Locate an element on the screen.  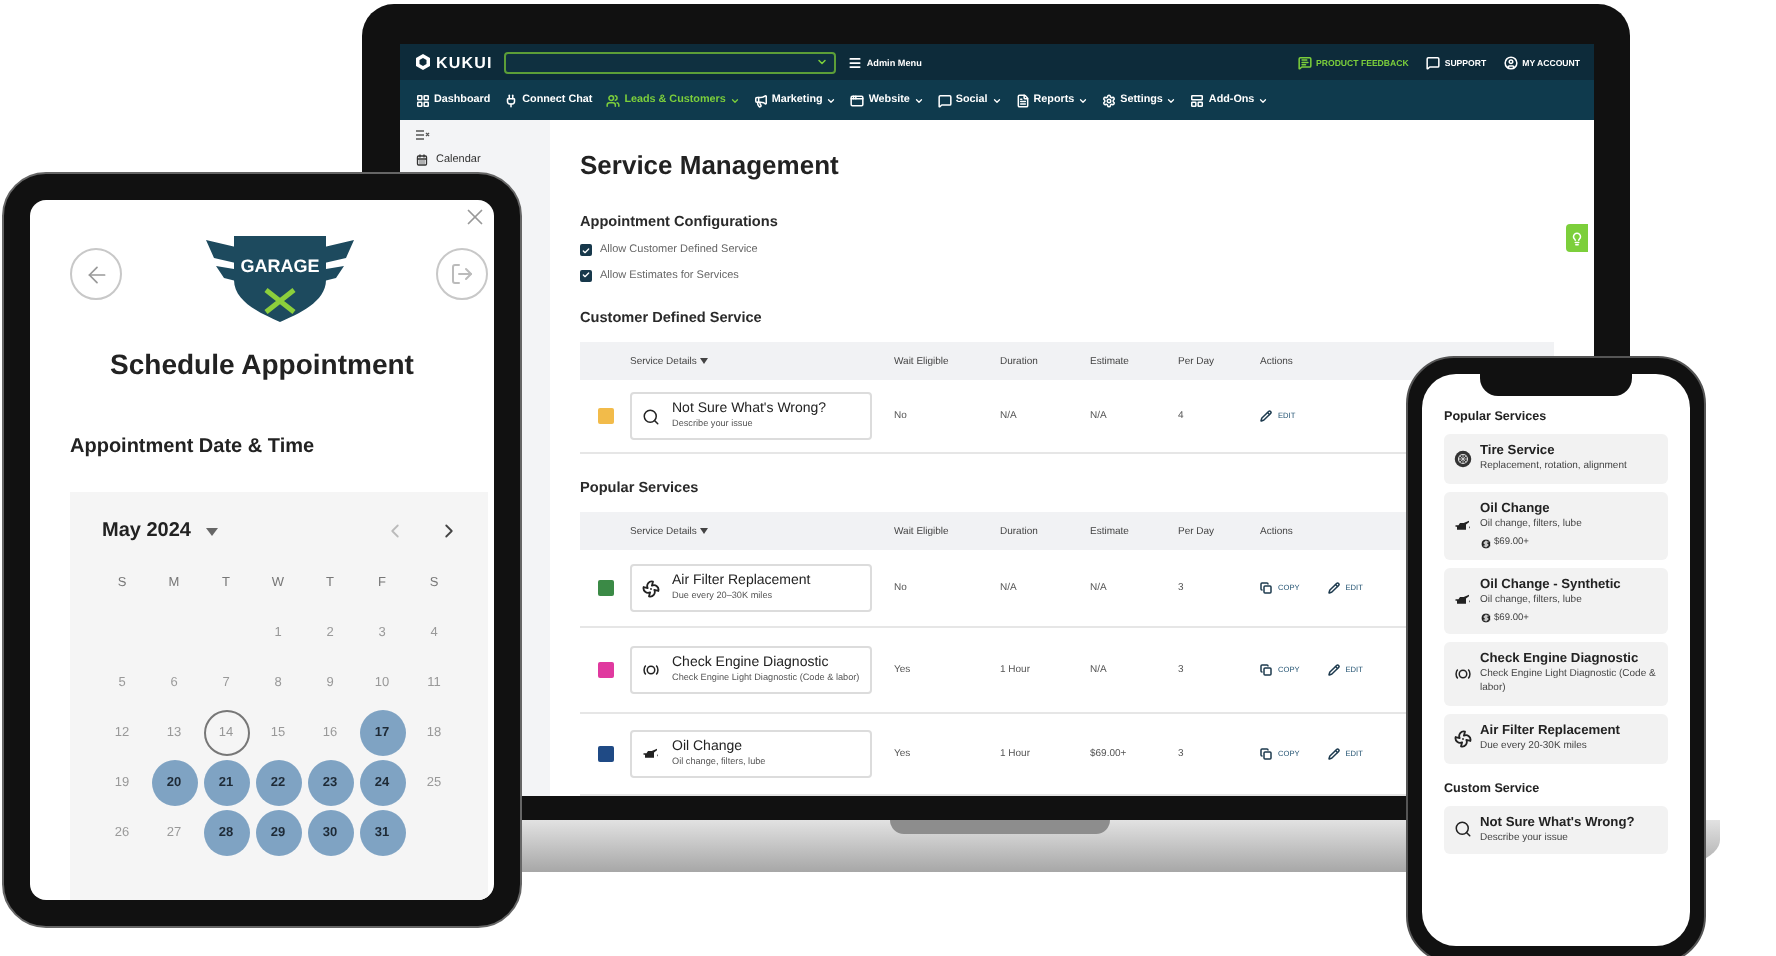
megaphone-icon is located at coordinates (760, 100).